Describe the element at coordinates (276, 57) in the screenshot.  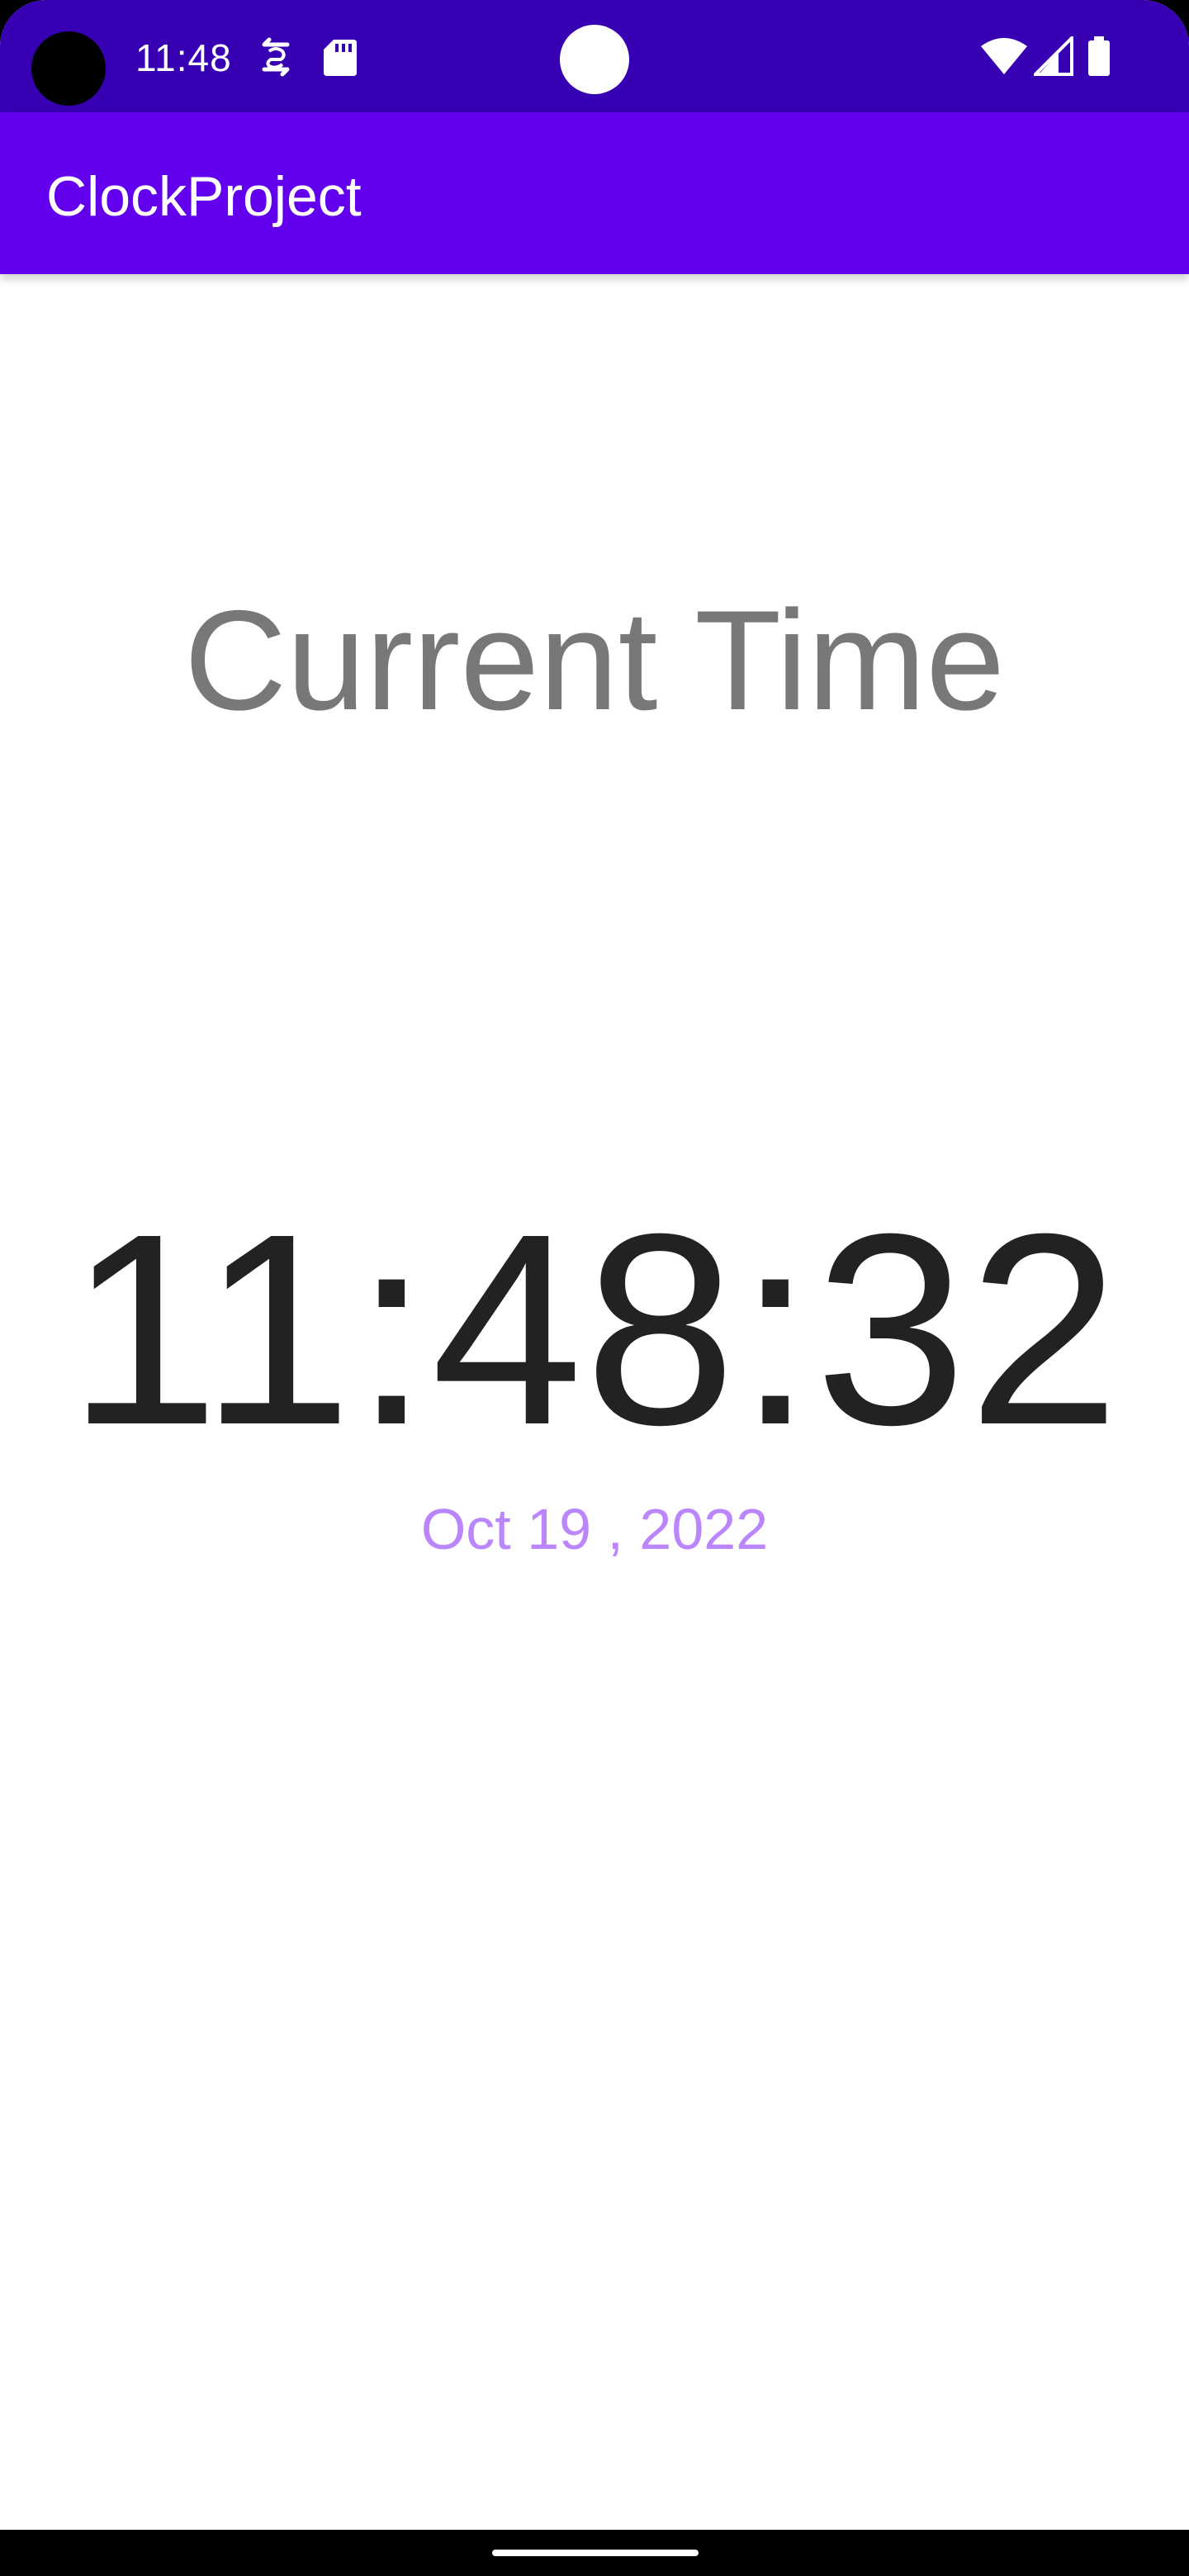
I see `sync-icon` at that location.